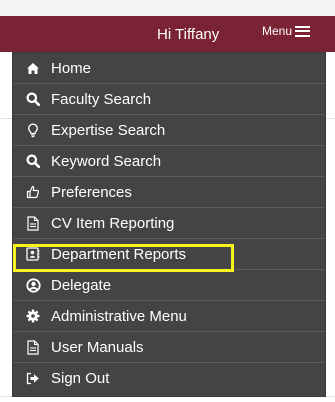  I want to click on user-circle-icon, so click(33, 285).